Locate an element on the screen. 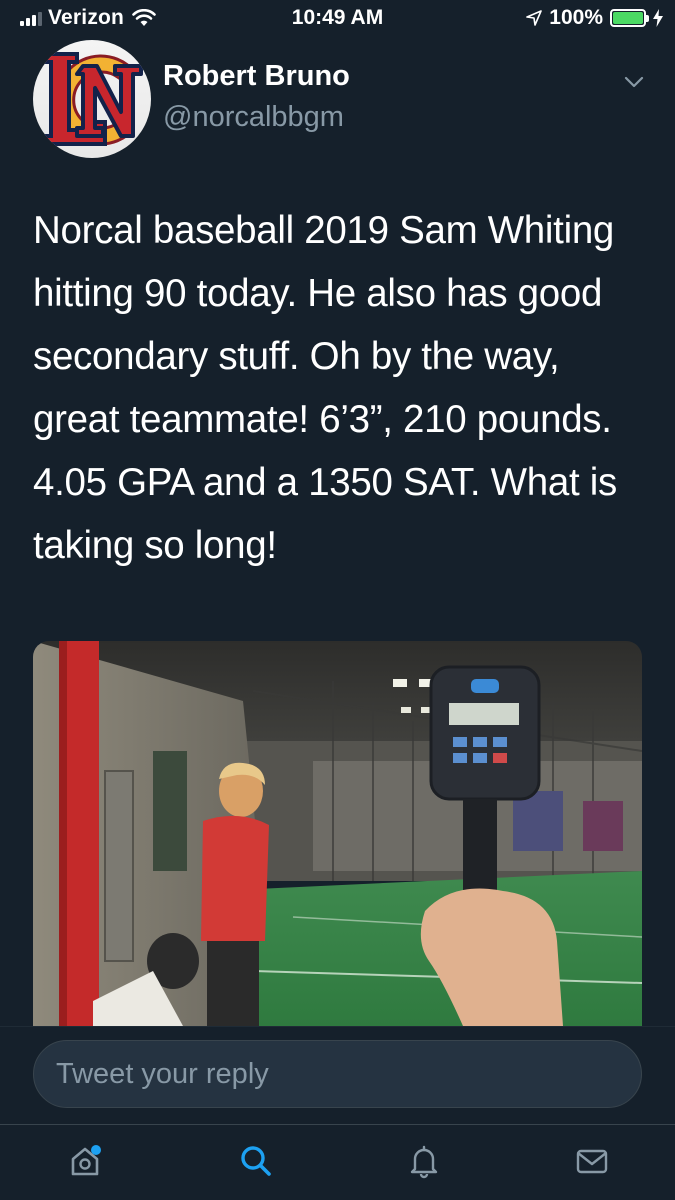 Image resolution: width=675 pixels, height=1200 pixels. tab-search is located at coordinates (256, 1161).